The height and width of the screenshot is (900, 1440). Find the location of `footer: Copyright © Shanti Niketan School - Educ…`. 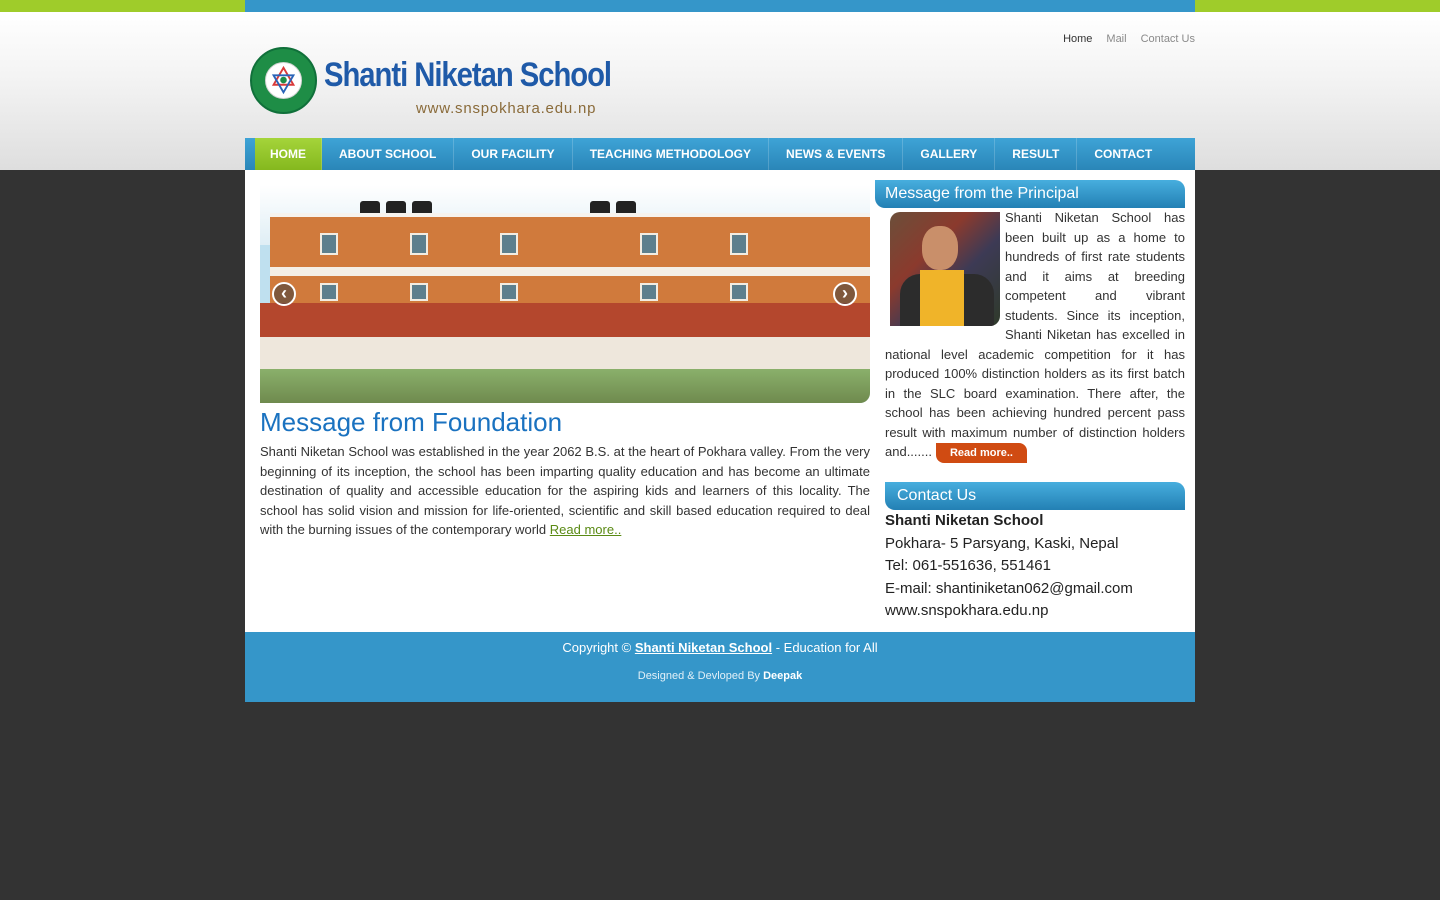

footer: Copyright © Shanti Niketan School - Educ… is located at coordinates (720, 667).